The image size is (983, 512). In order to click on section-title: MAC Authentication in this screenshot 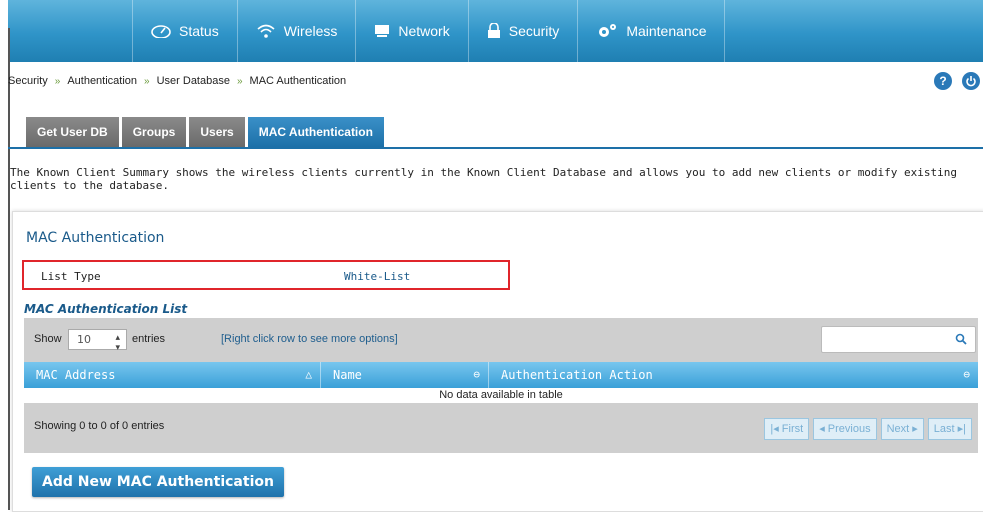, I will do `click(95, 238)`.